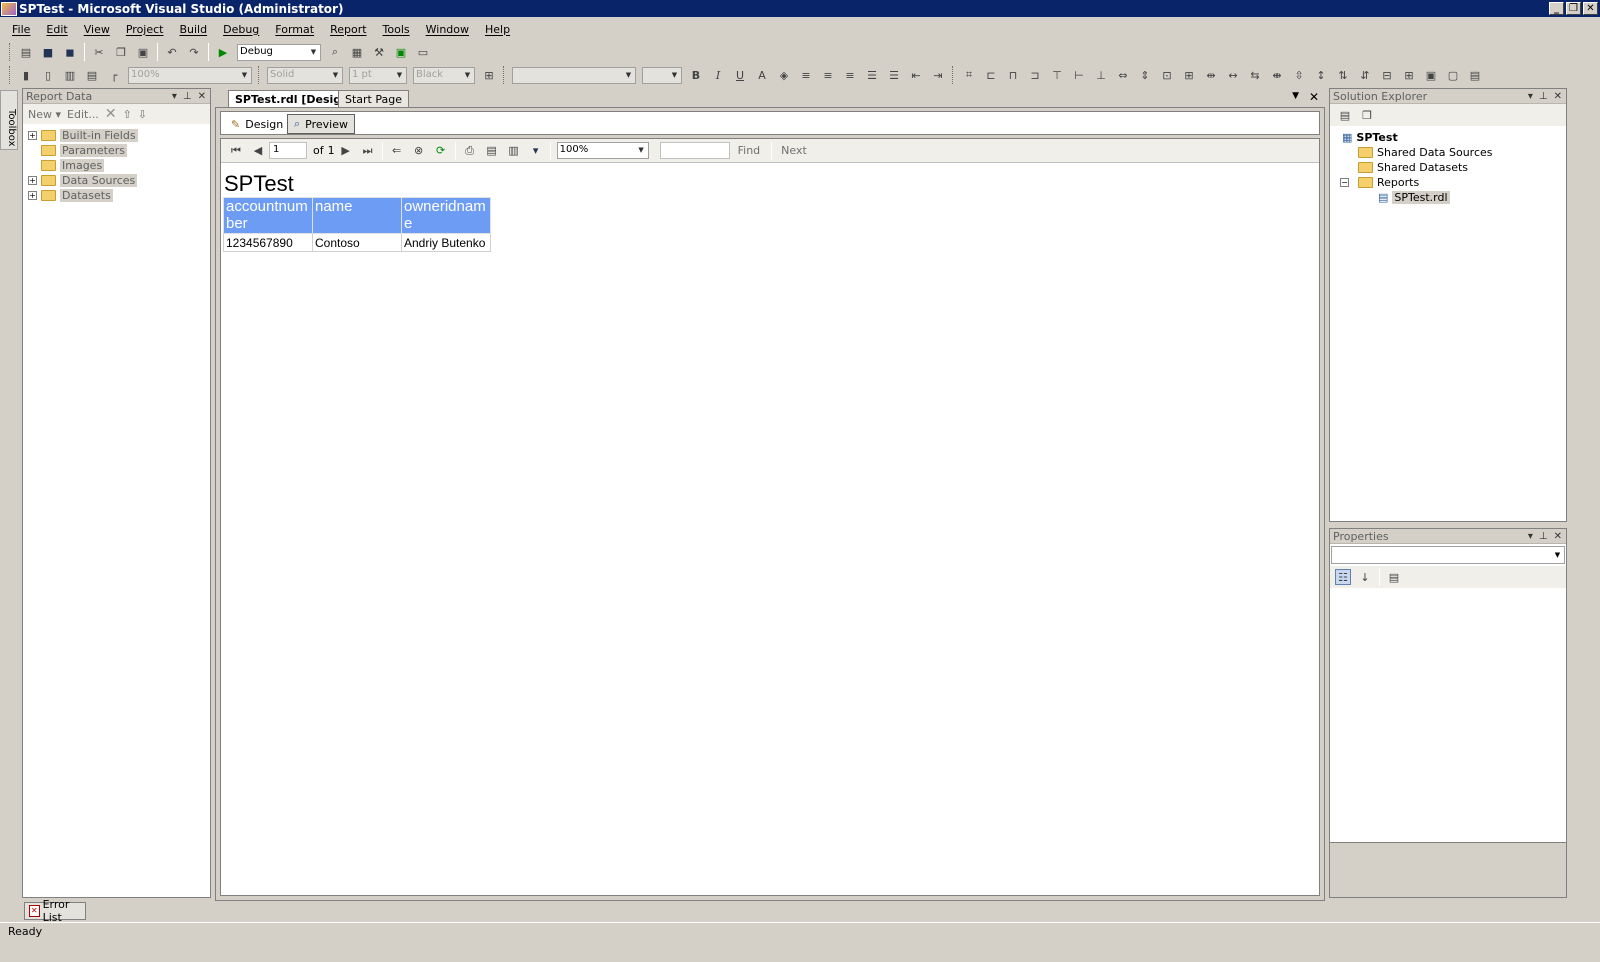  What do you see at coordinates (1101, 75) in the screenshot?
I see `align-bottoms-icon: ⊥` at bounding box center [1101, 75].